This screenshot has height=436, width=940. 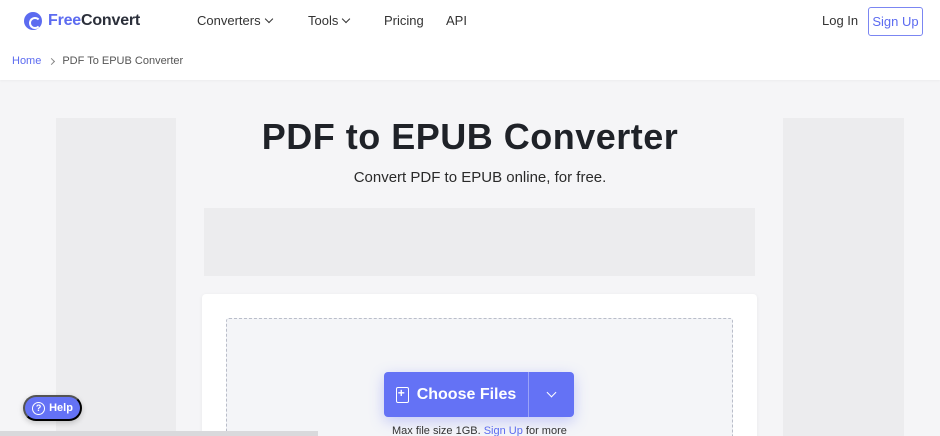 What do you see at coordinates (479, 242) in the screenshot?
I see `ad-banner` at bounding box center [479, 242].